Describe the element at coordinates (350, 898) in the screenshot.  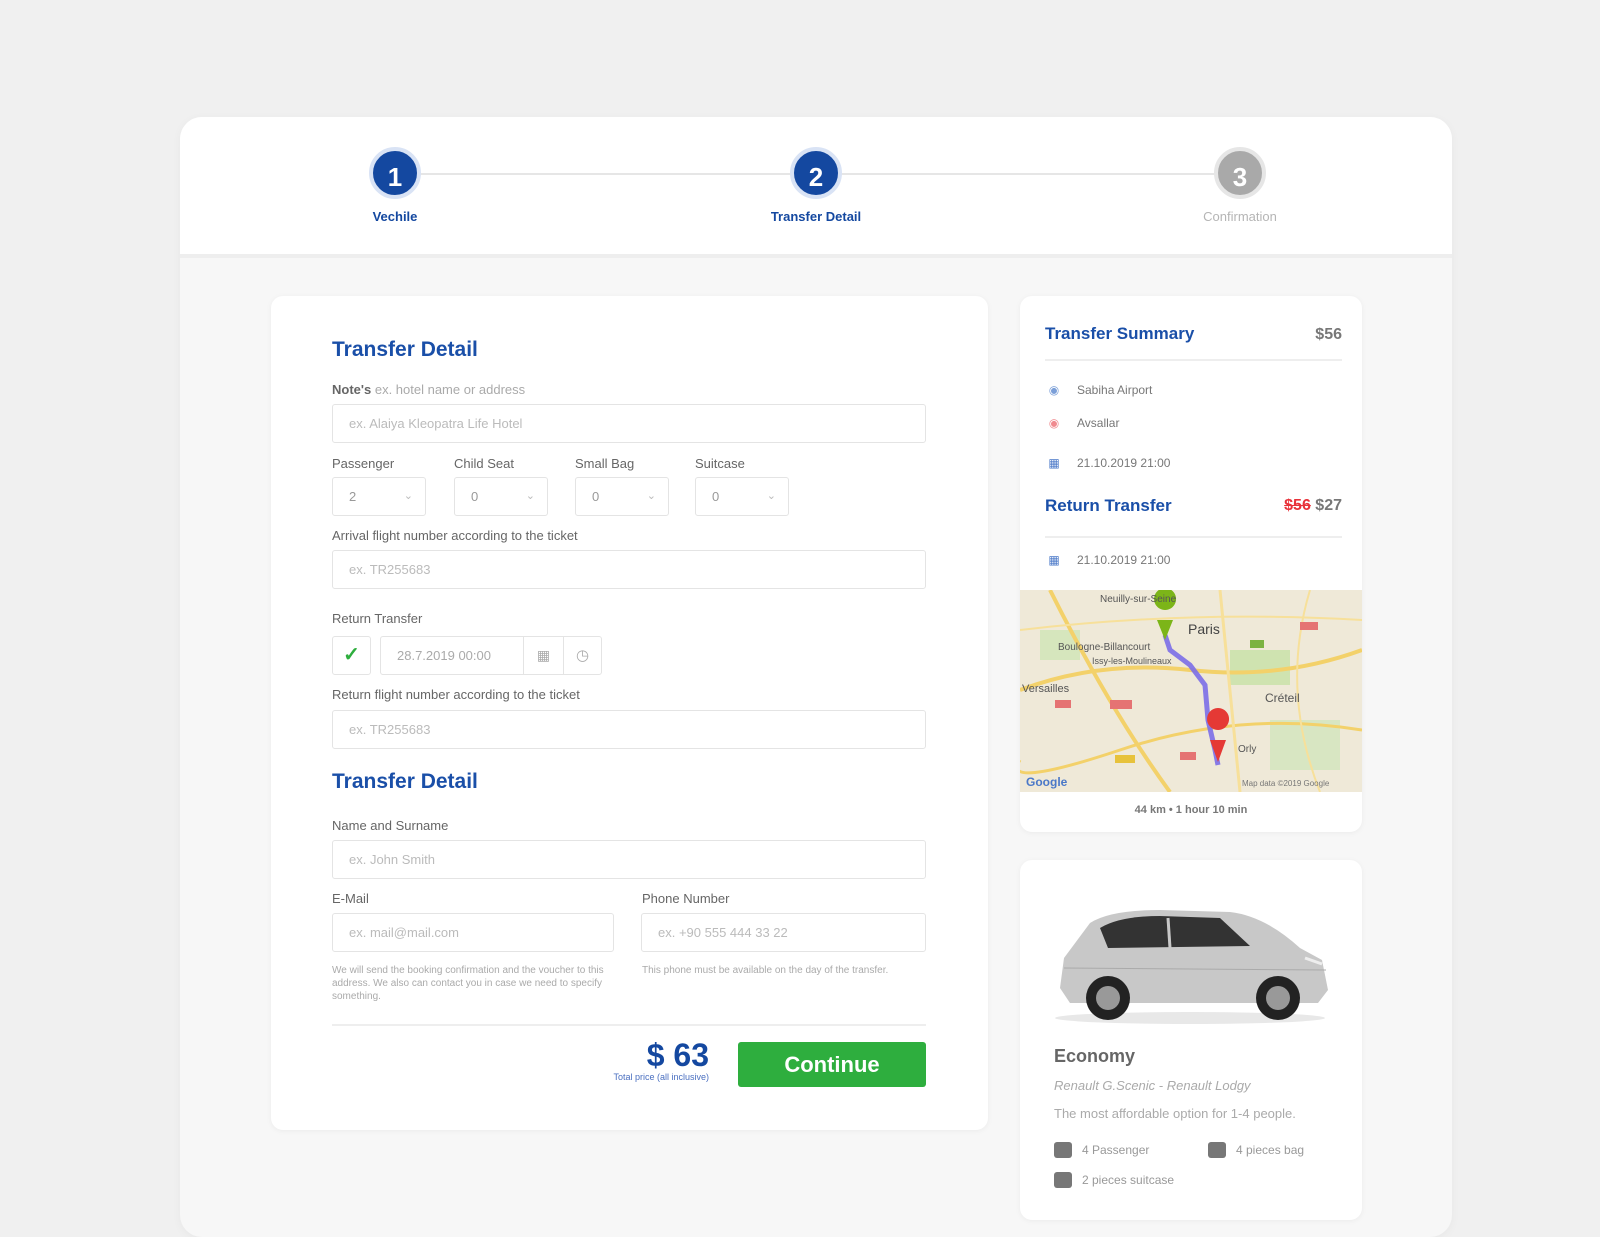
I see `email-label: E-Mail` at that location.